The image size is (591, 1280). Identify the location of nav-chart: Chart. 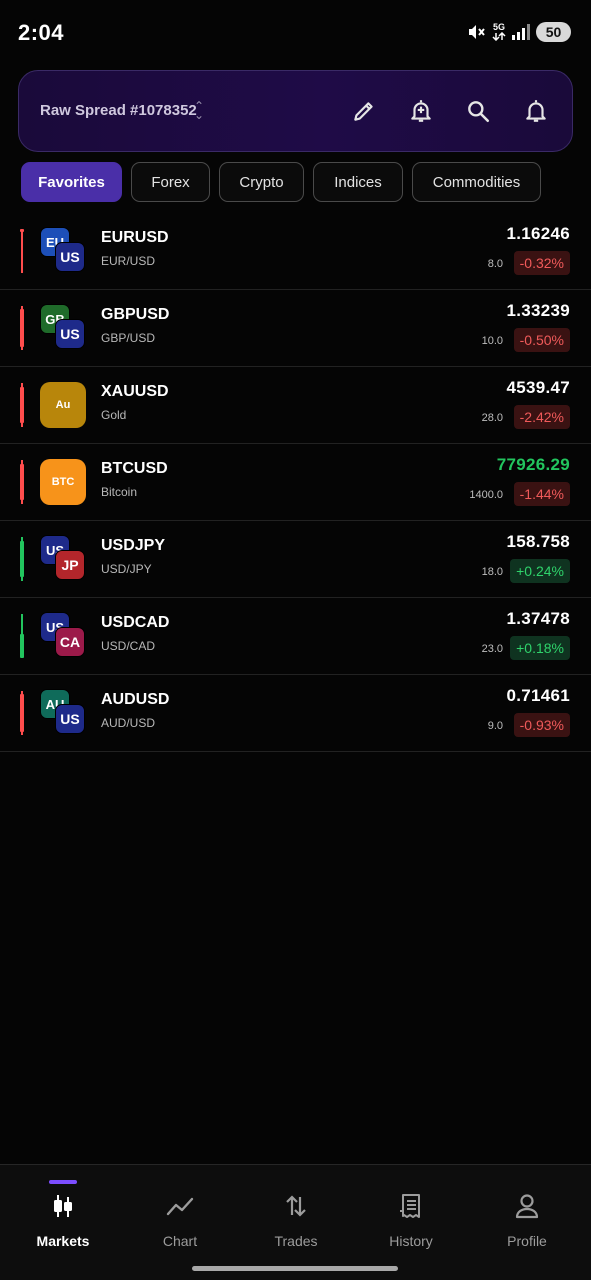
(180, 1210).